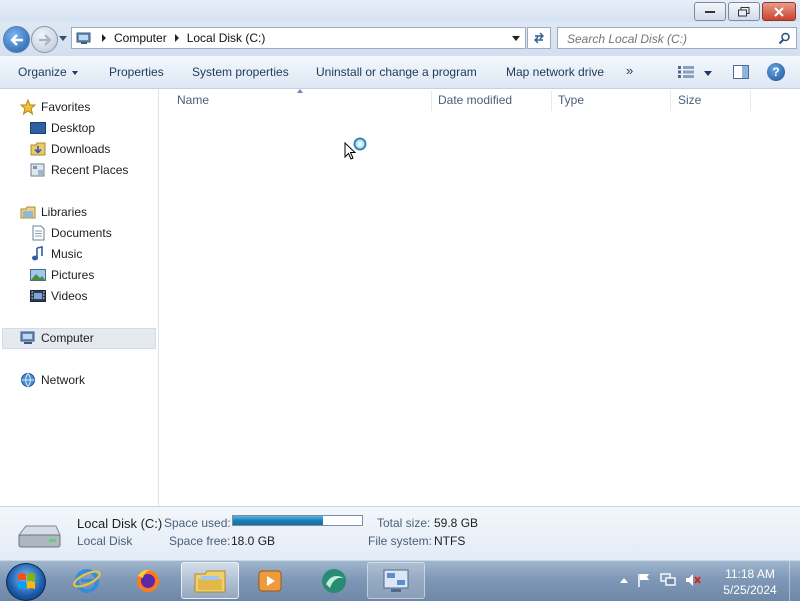 This screenshot has width=800, height=603. What do you see at coordinates (750, 574) in the screenshot?
I see `clock-time: 11:18 AM` at bounding box center [750, 574].